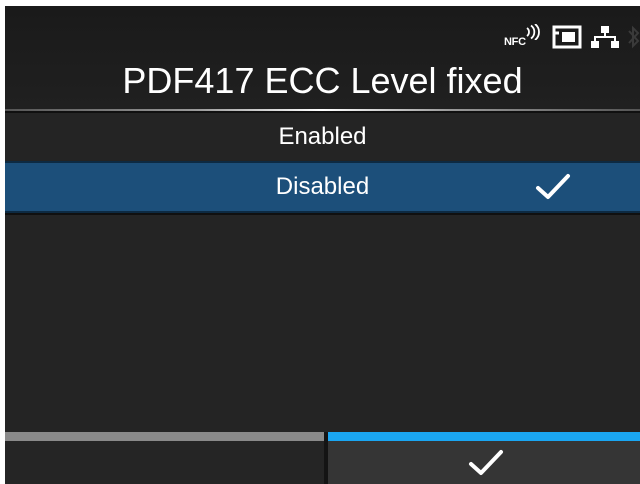 Image resolution: width=640 pixels, height=484 pixels. What do you see at coordinates (515, 42) in the screenshot?
I see `nfc-label: NFC` at bounding box center [515, 42].